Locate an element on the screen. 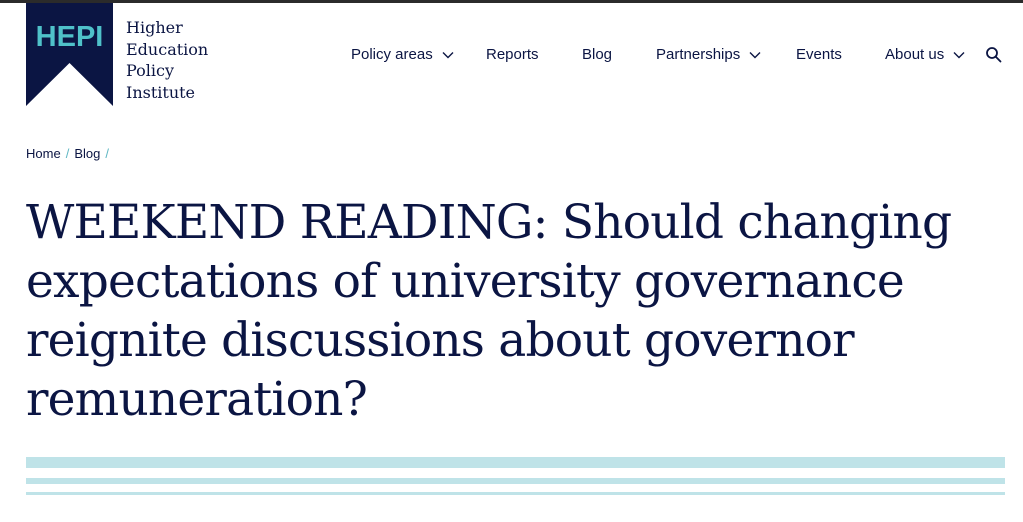  breadcrumb-home: Home is located at coordinates (43, 153).